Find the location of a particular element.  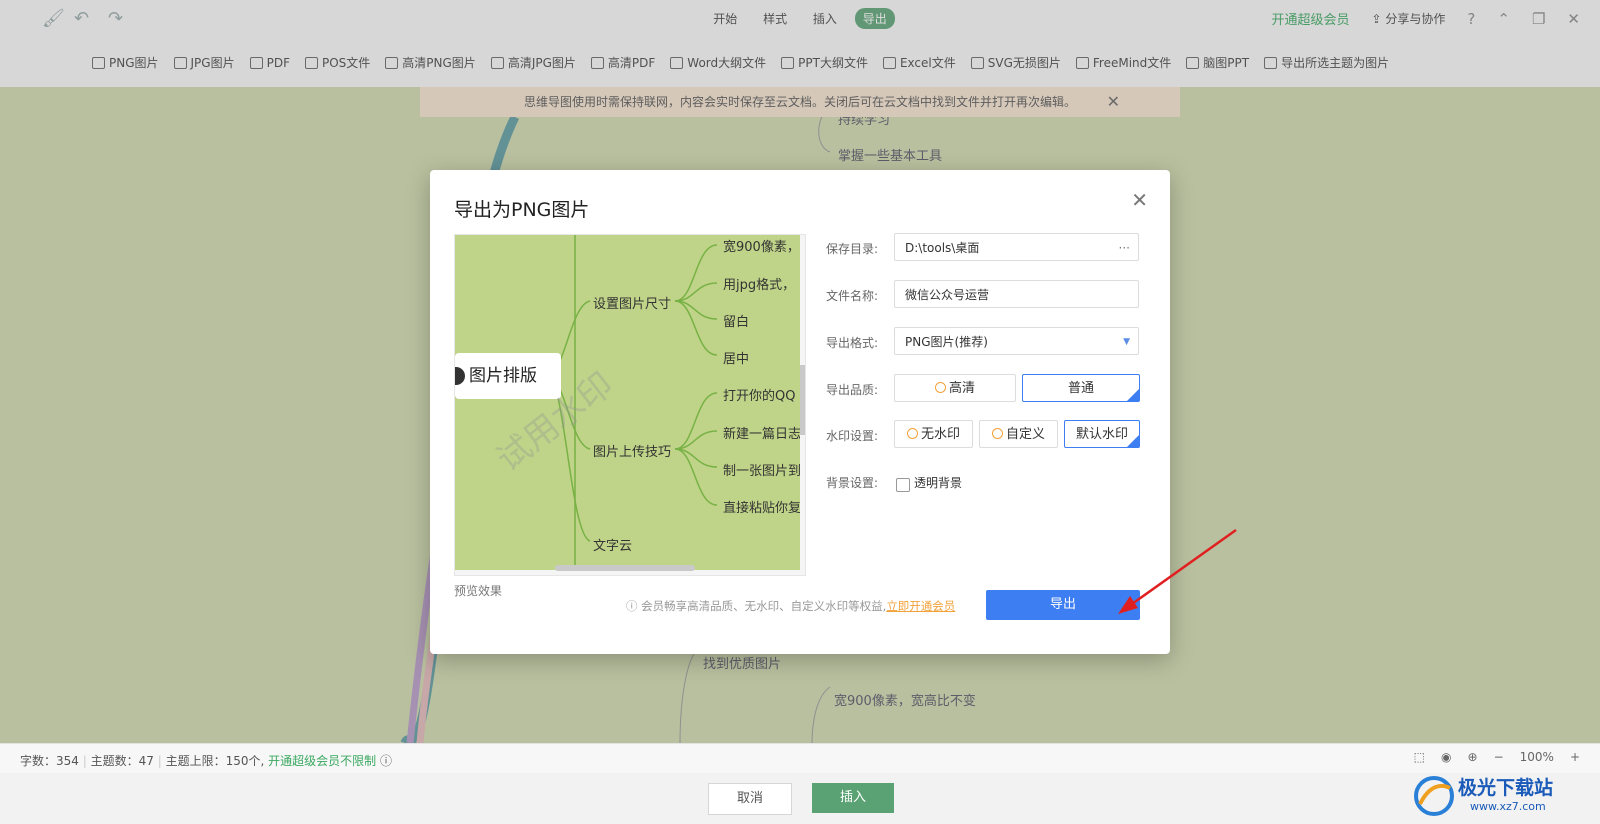

zoom-in-button: + is located at coordinates (1575, 757).